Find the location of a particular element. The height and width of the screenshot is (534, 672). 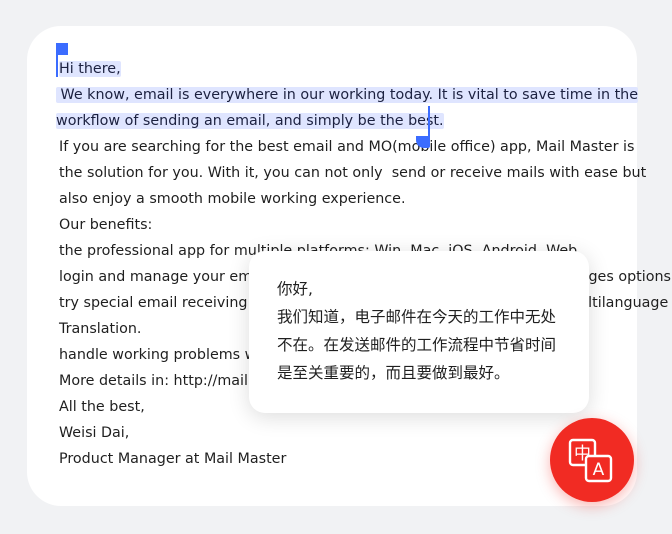

translate-button: 中 A is located at coordinates (592, 460).